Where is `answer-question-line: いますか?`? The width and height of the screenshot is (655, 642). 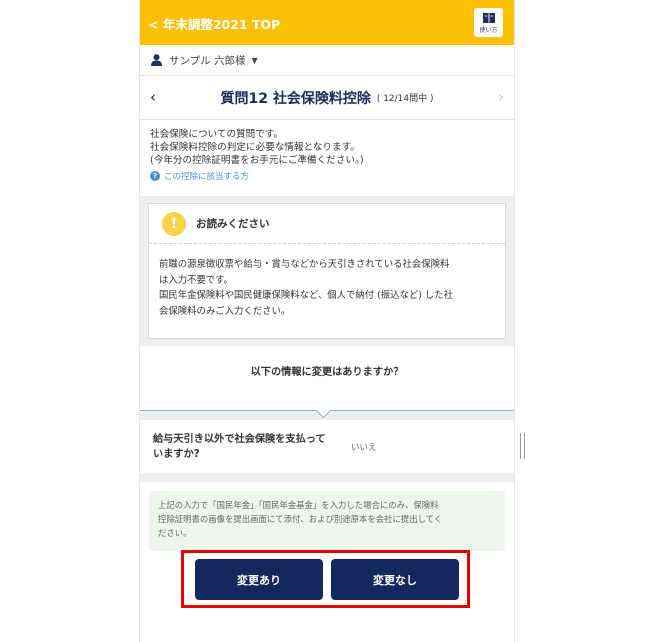
answer-question-line: いますか? is located at coordinates (176, 454).